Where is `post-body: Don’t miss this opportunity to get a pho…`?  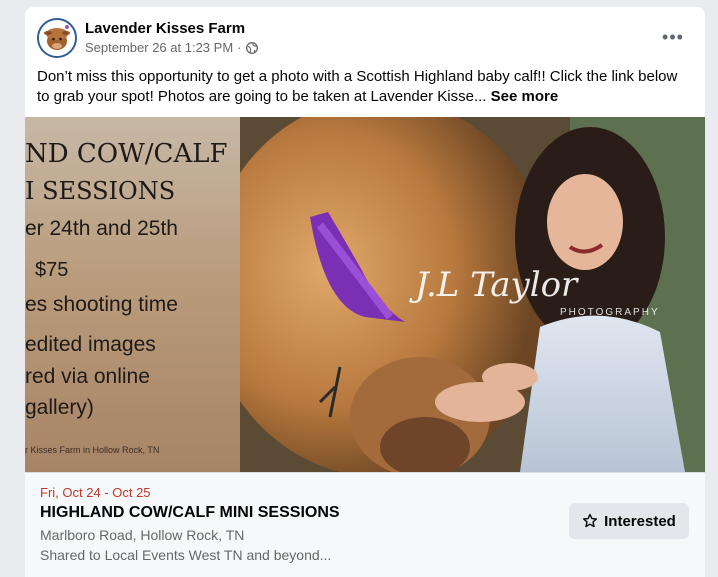 post-body: Don’t miss this opportunity to get a pho… is located at coordinates (362, 87).